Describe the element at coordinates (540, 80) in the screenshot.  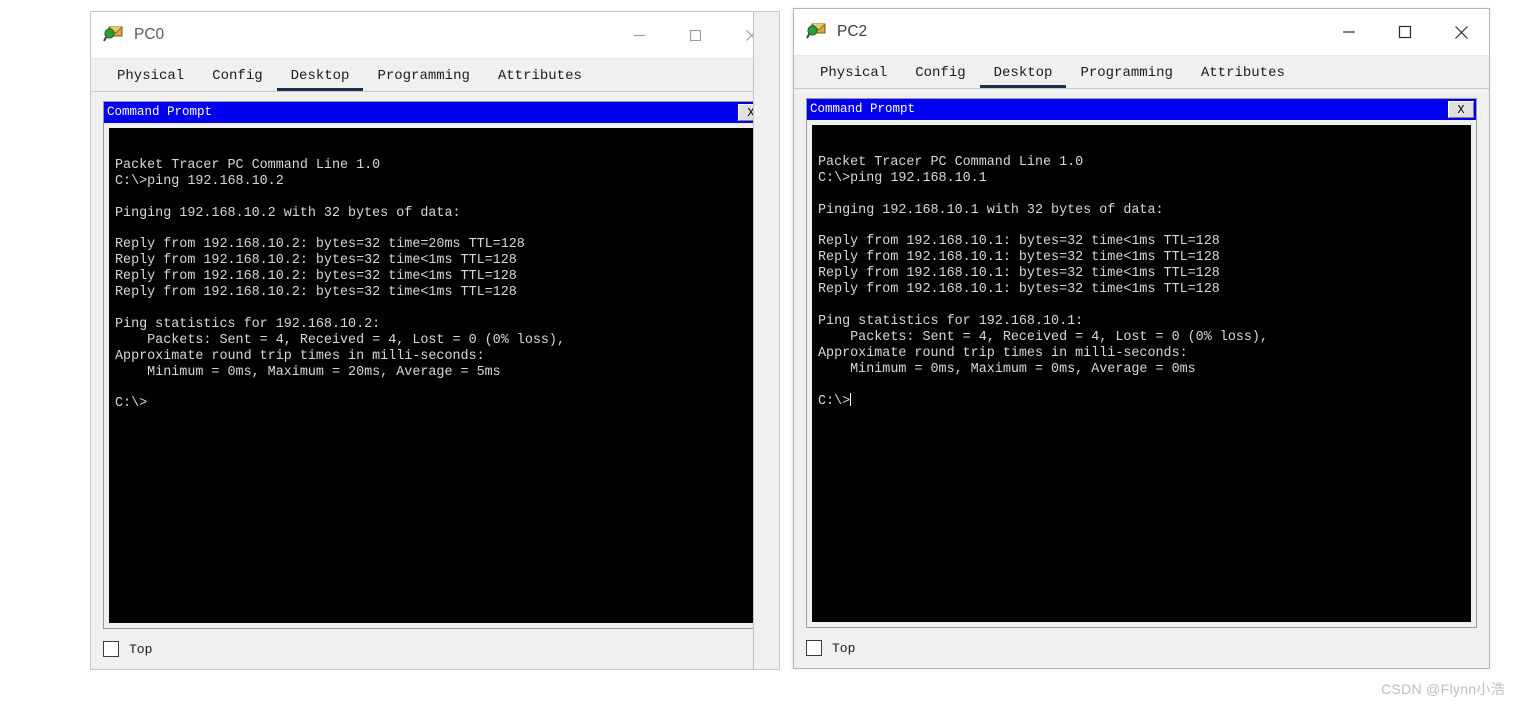
I see `tab-attributes-pc0: Attributes` at that location.